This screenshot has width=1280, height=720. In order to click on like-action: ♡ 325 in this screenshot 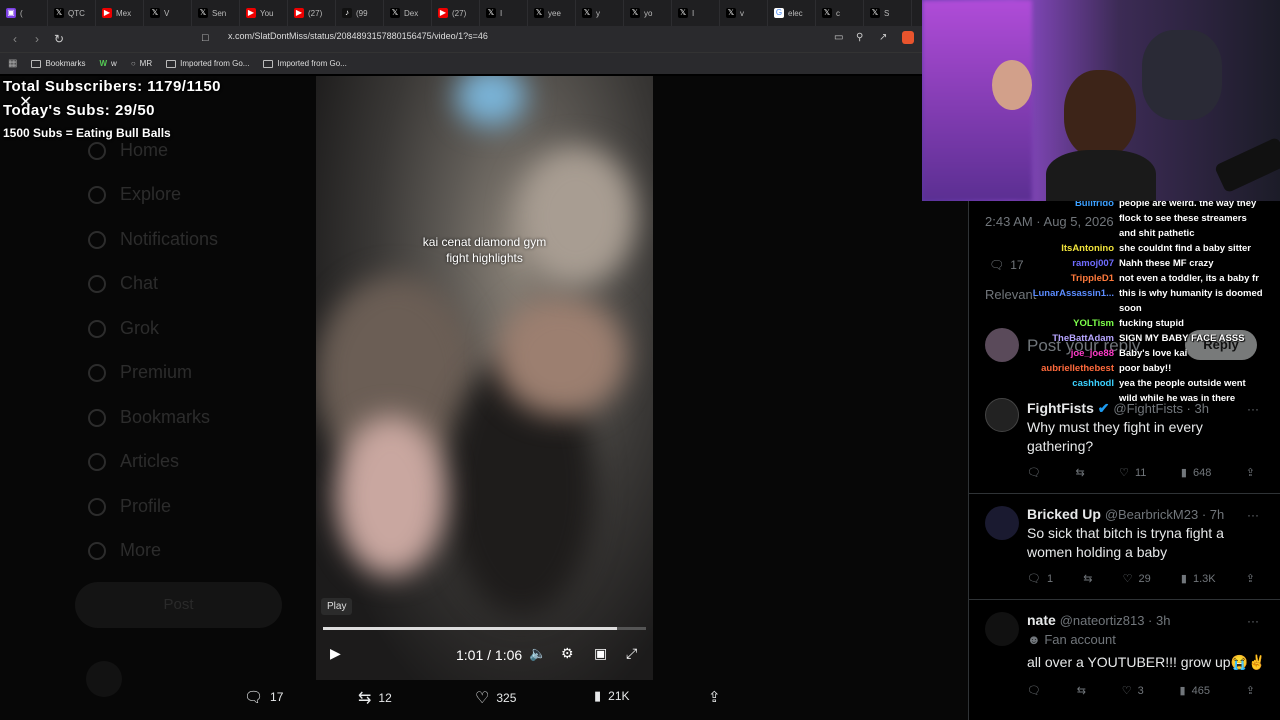, I will do `click(495, 698)`.